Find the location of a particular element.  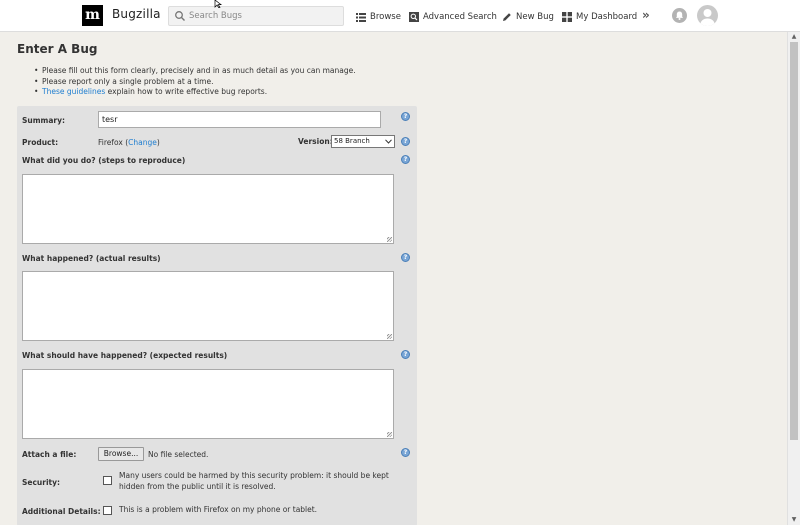

dashboard-icon is located at coordinates (567, 17).